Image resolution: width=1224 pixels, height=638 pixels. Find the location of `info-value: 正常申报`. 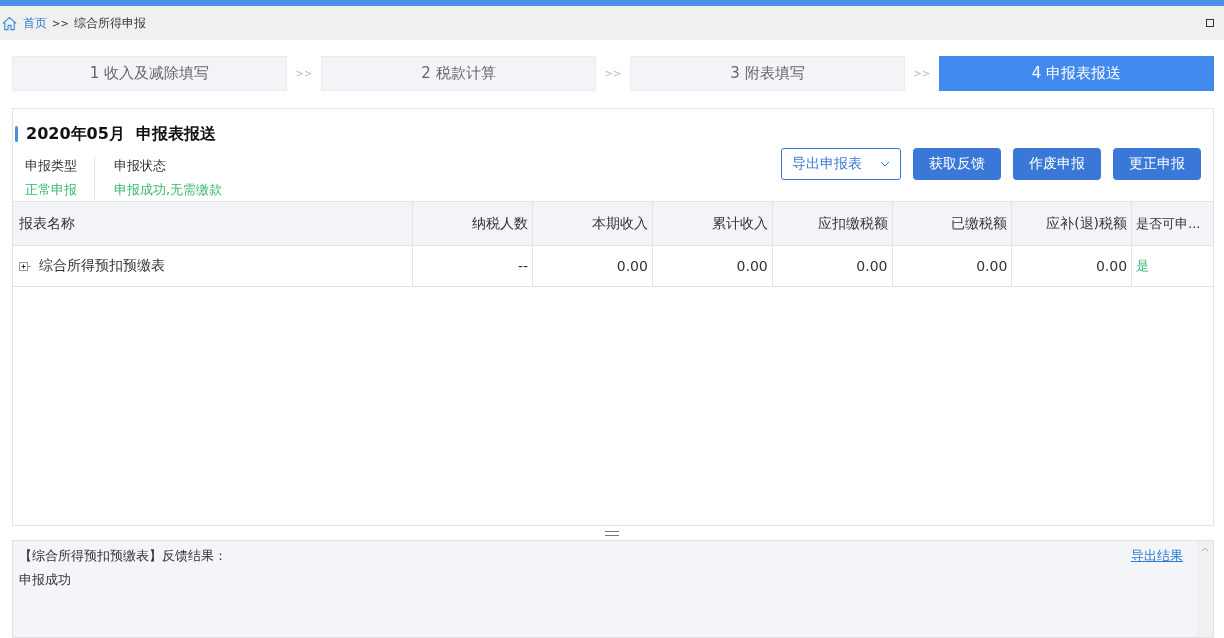

info-value: 正常申报 is located at coordinates (51, 190).